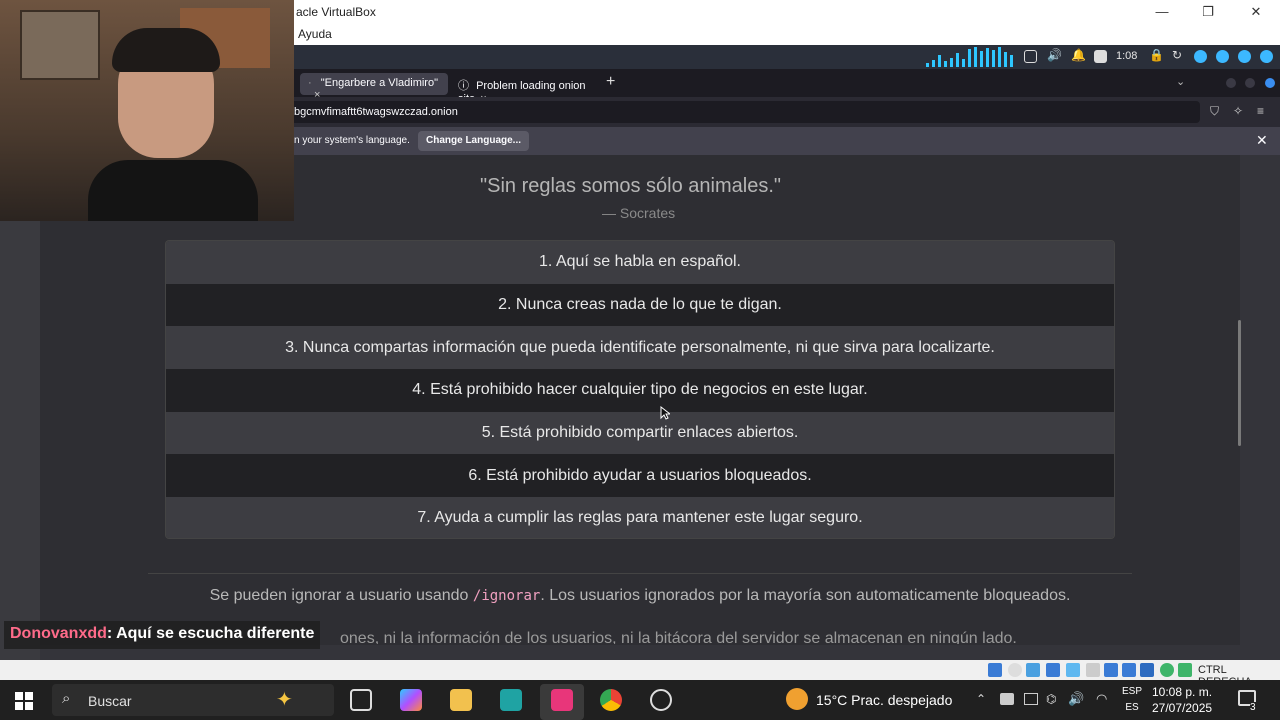  What do you see at coordinates (66, 698) in the screenshot?
I see `search-icon: ⌕` at bounding box center [66, 698].